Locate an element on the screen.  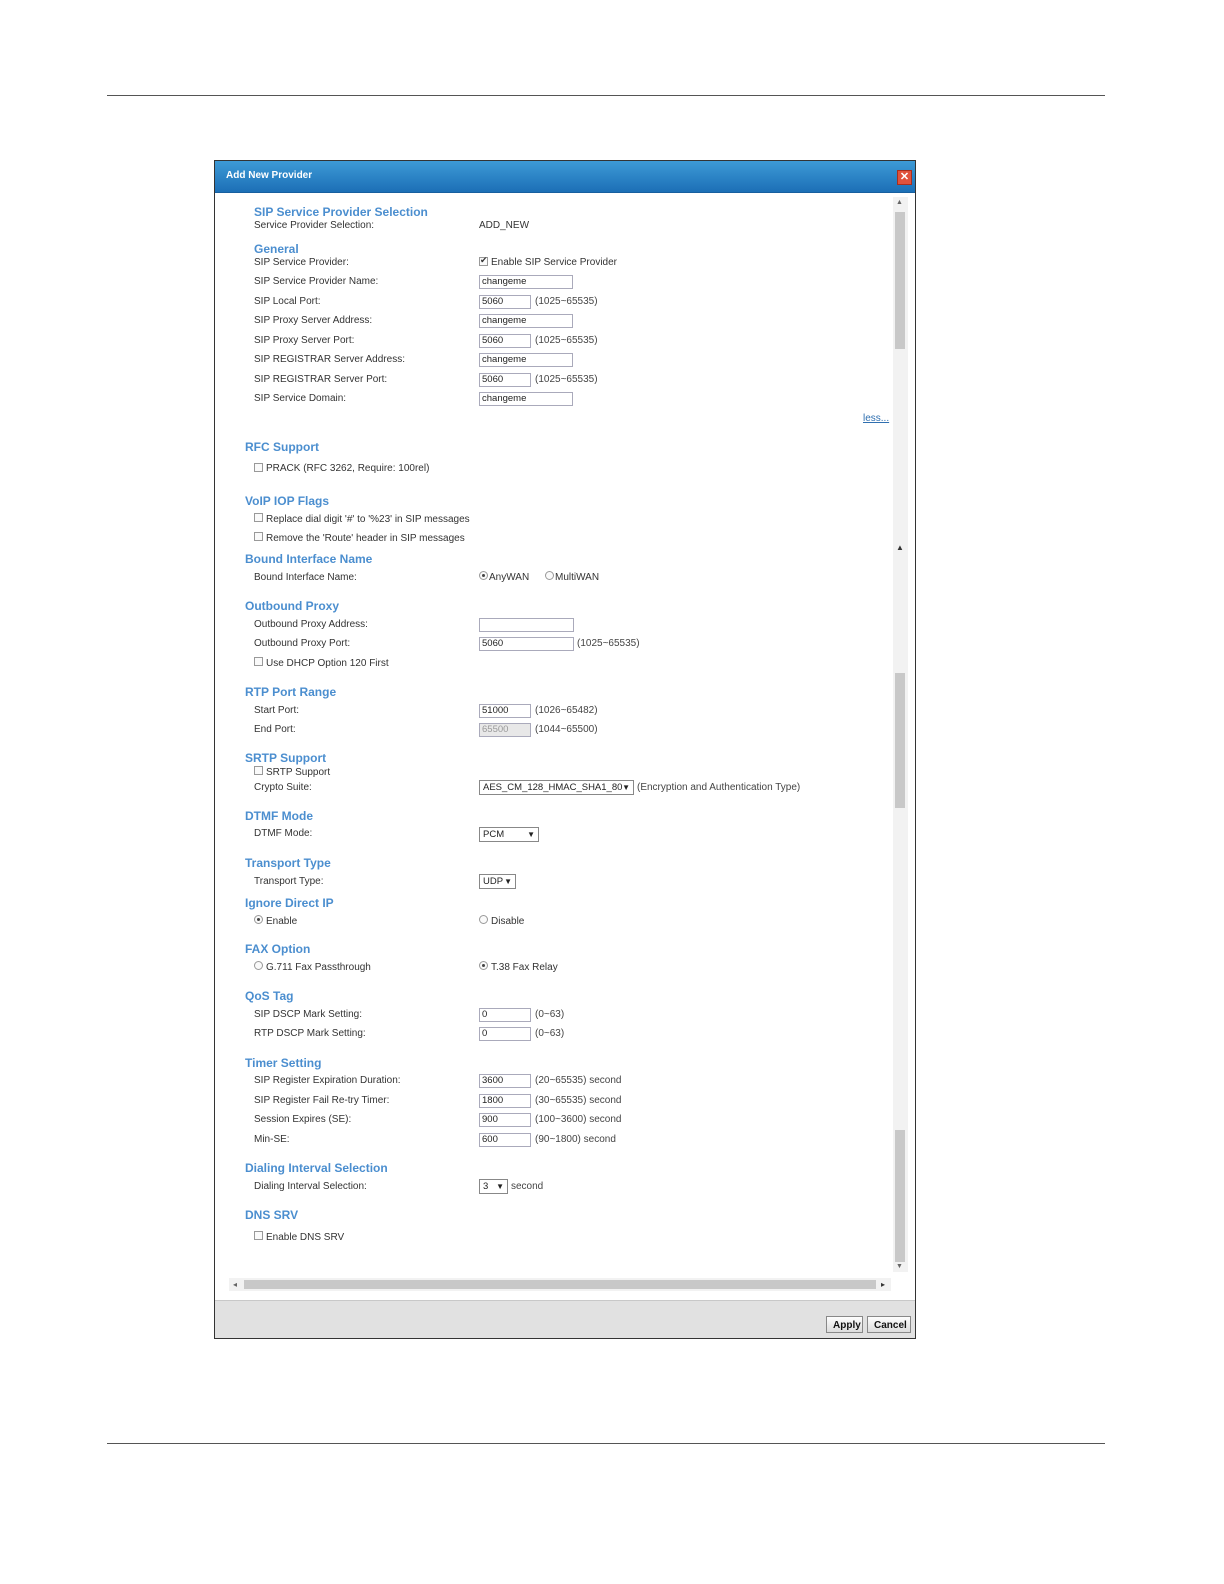
outbound-proxy-address-input is located at coordinates (526, 625).